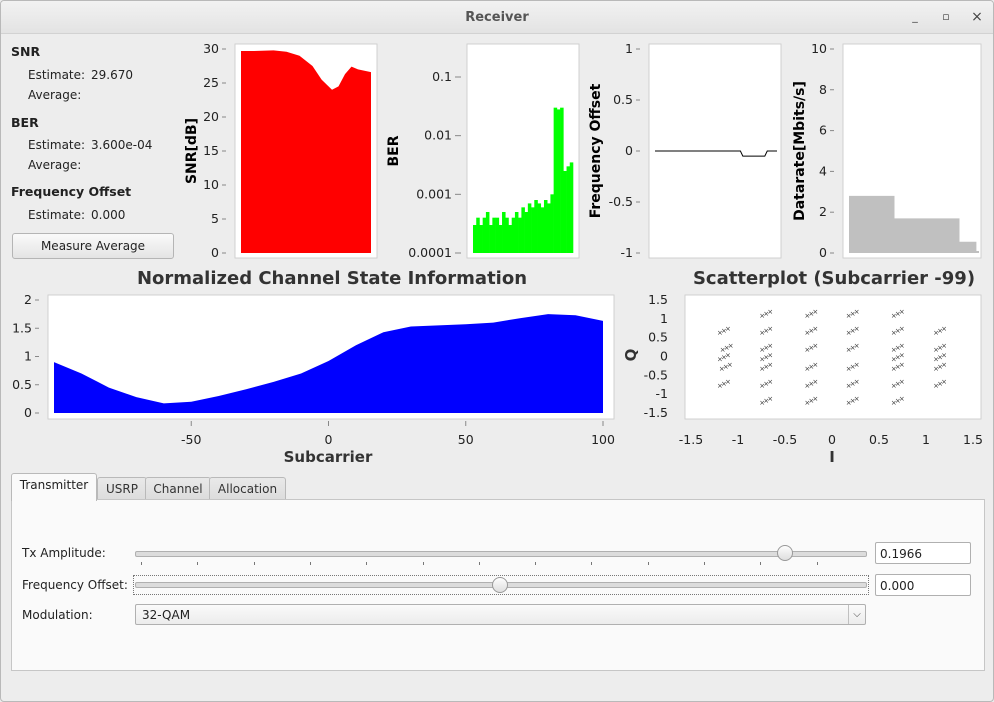 Image resolution: width=994 pixels, height=702 pixels. What do you see at coordinates (785, 439) in the screenshot?
I see `scatter-x-tick-label: -0.5` at bounding box center [785, 439].